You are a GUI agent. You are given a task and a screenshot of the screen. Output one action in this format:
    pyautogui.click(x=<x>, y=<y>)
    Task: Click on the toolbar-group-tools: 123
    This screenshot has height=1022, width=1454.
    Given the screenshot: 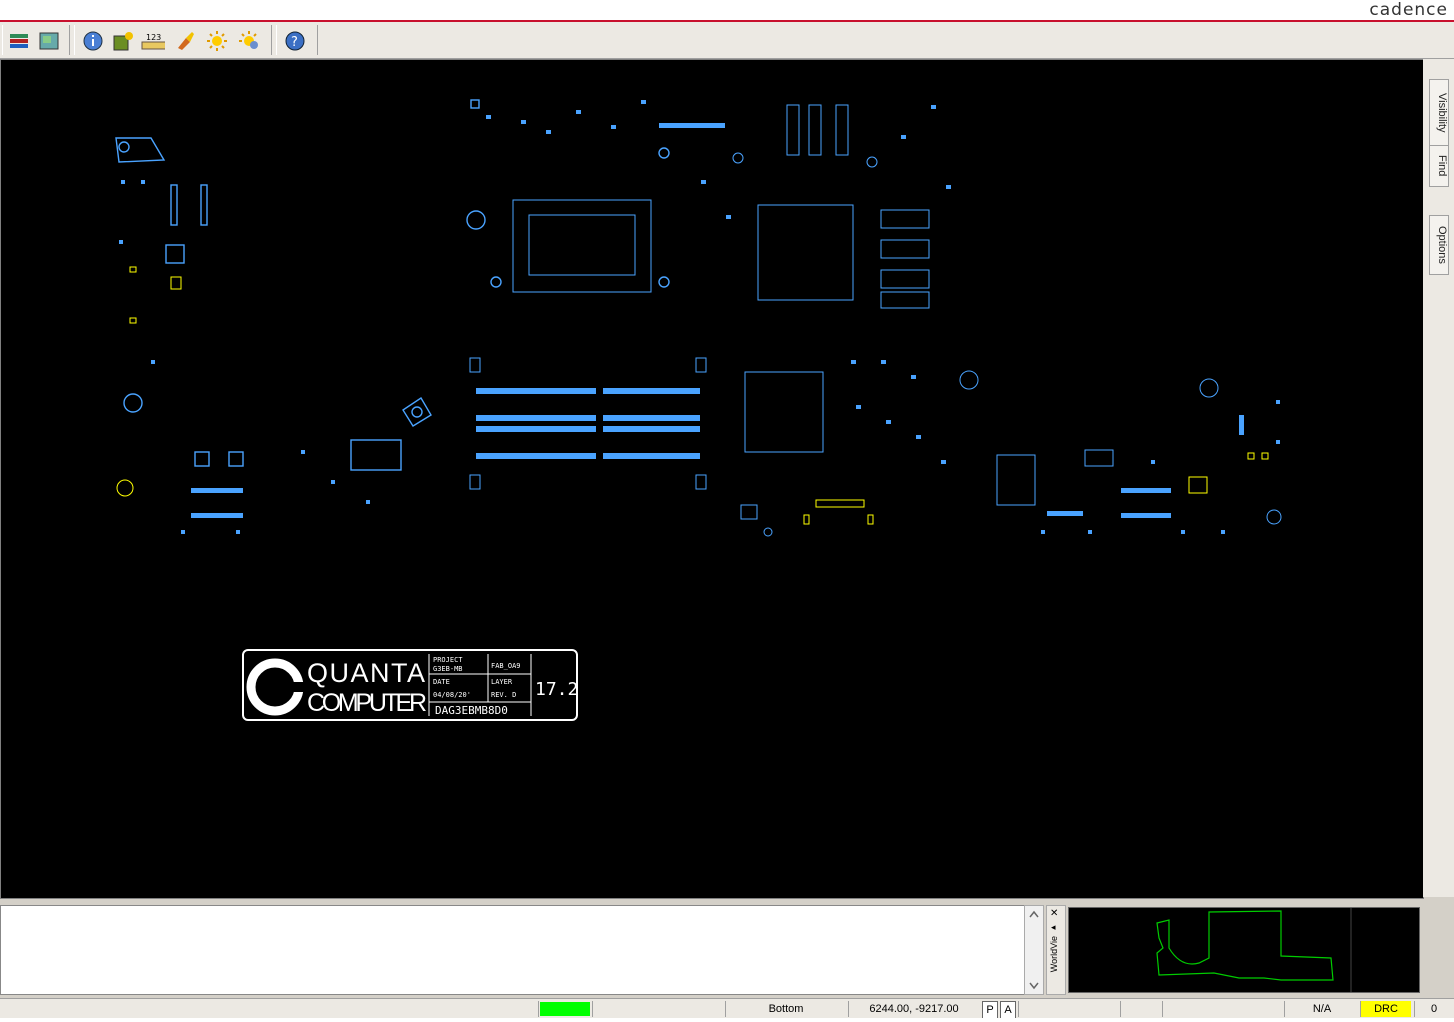 What is the action you would take?
    pyautogui.click(x=173, y=40)
    